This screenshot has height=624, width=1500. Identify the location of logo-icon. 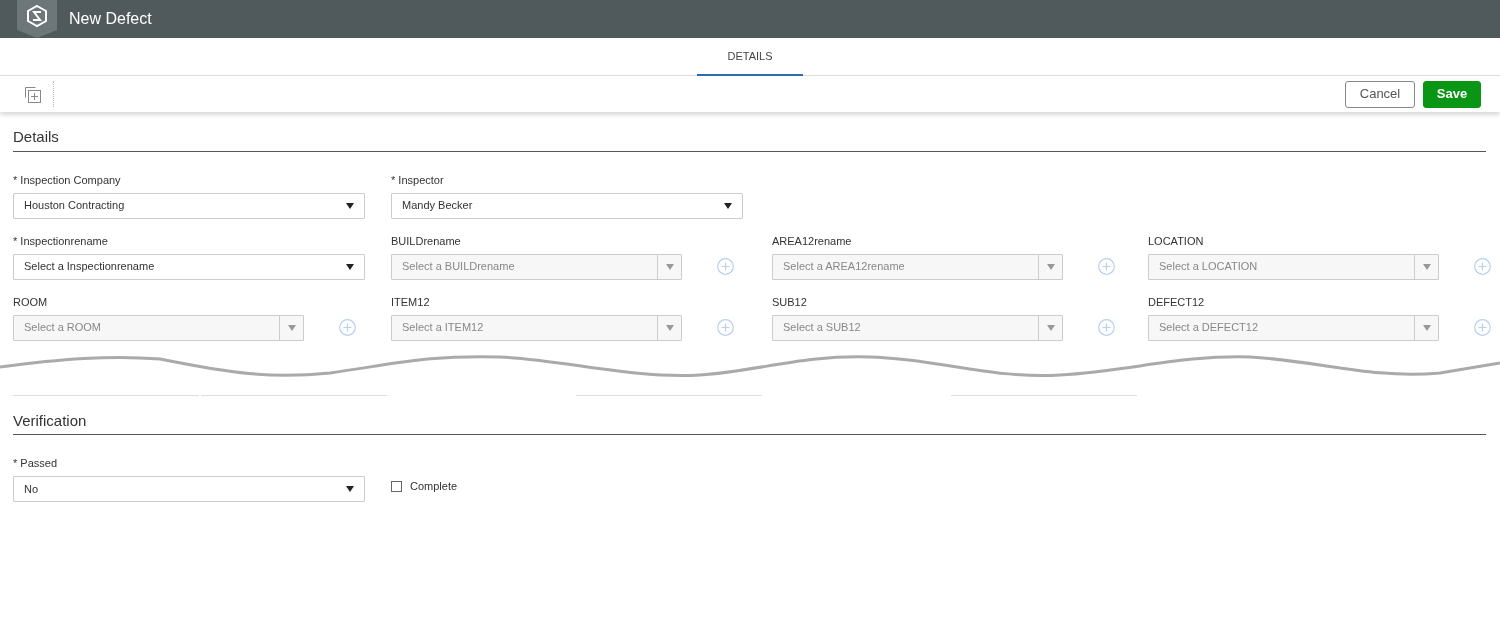
(37, 19).